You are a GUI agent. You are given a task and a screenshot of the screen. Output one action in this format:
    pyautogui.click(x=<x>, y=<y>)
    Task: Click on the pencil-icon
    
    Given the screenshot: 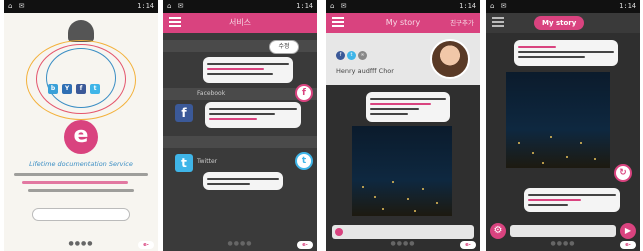 What is the action you would take?
    pyautogui.click(x=339, y=232)
    